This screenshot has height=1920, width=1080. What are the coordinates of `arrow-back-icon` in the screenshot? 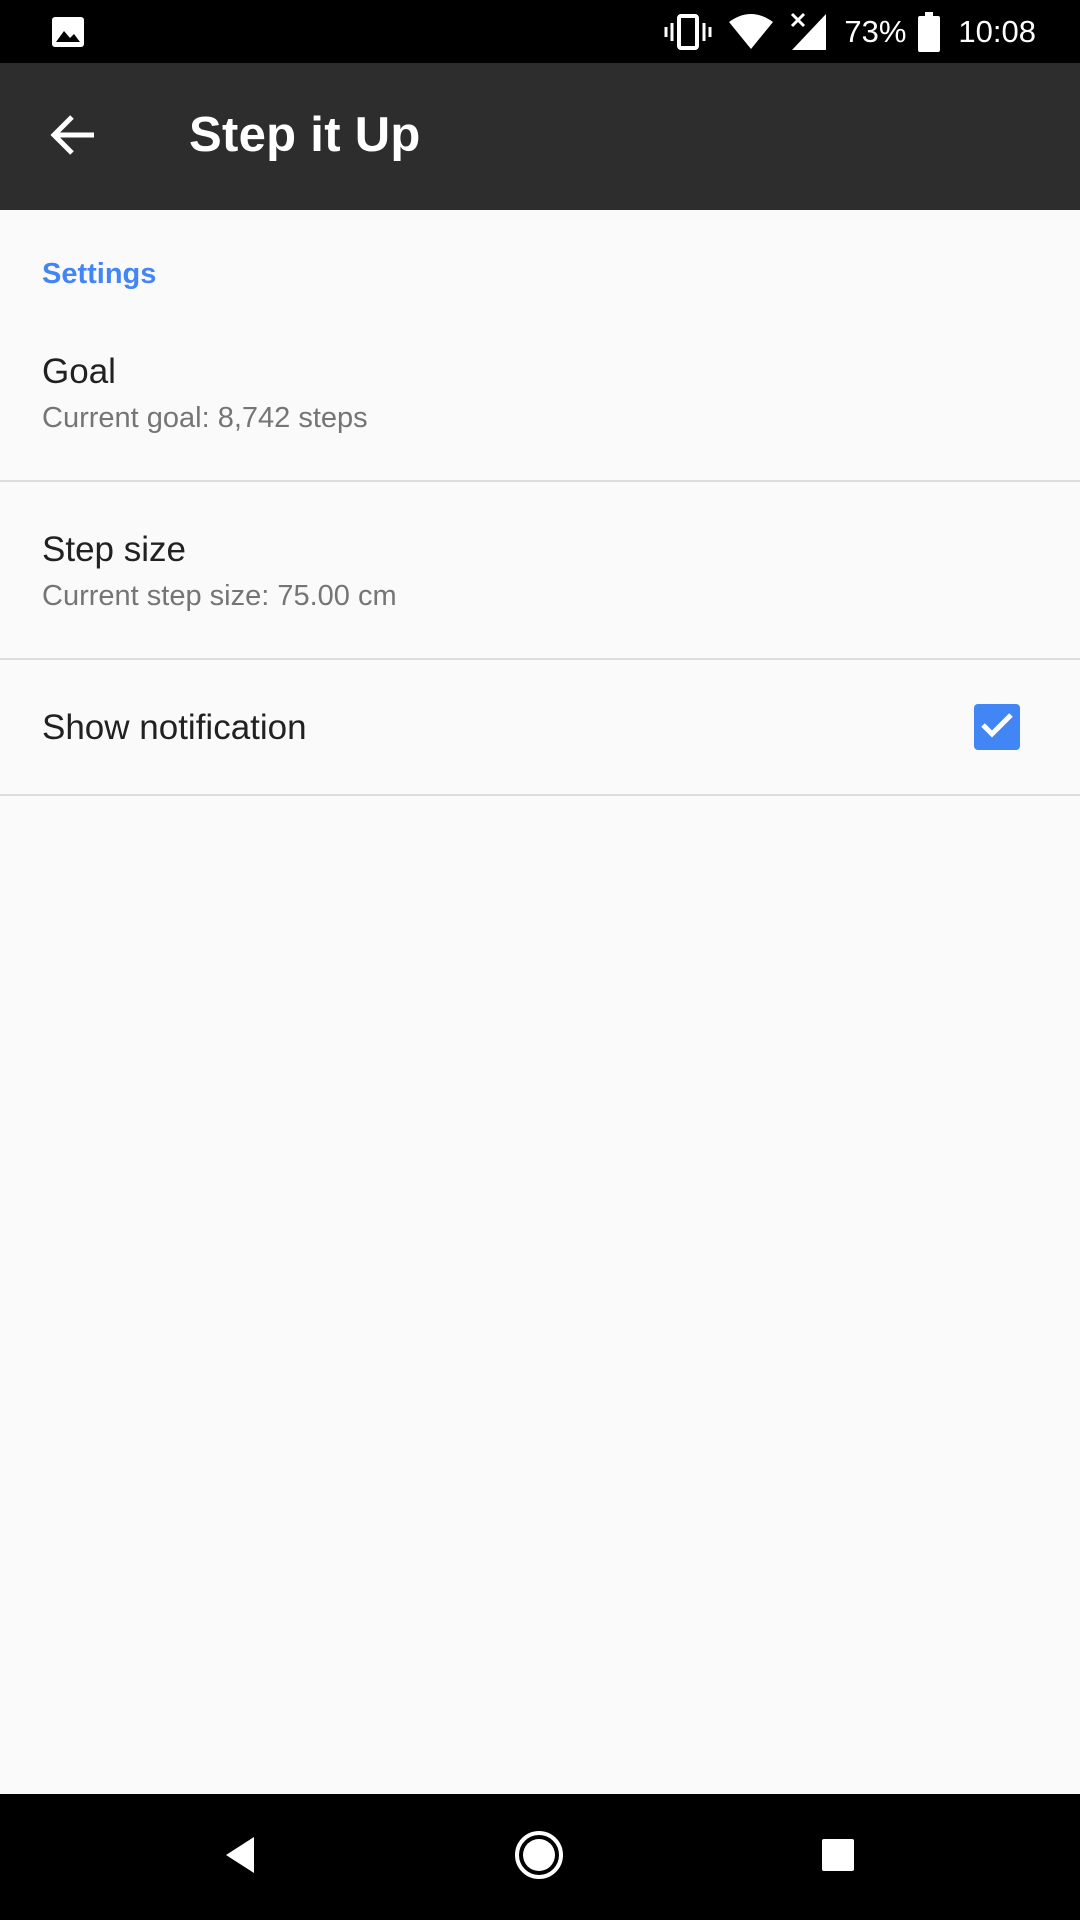 It's located at (74, 137).